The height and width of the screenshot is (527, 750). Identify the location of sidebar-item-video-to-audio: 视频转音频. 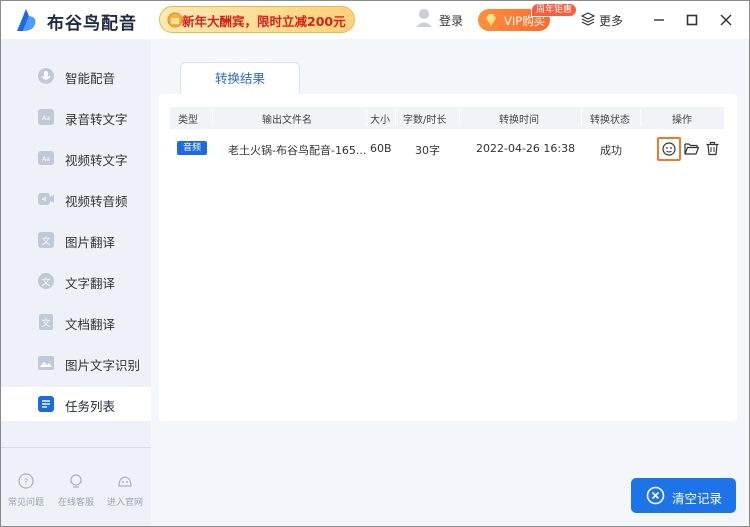
(76, 199).